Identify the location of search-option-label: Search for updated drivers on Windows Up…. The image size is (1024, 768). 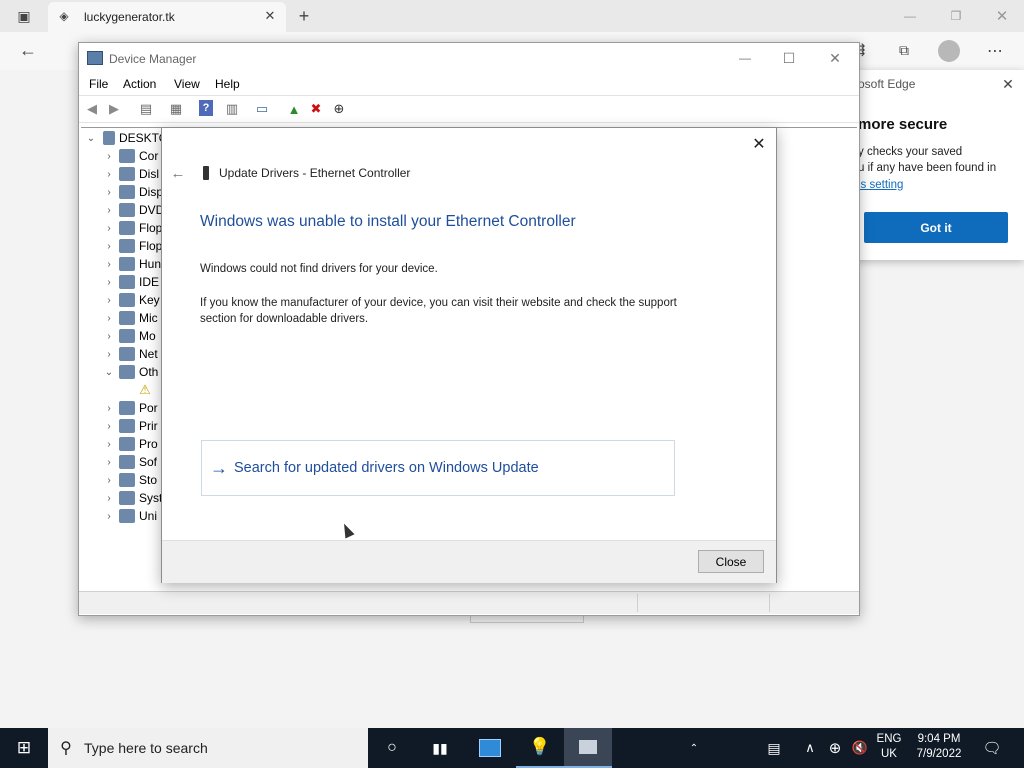
(386, 468).